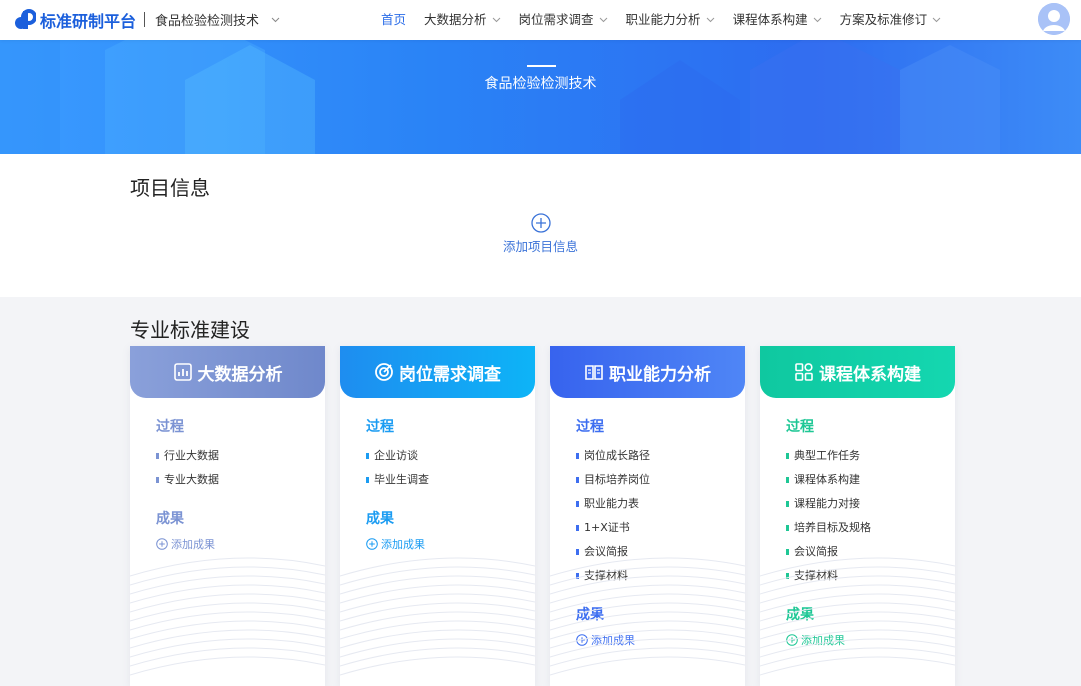 The height and width of the screenshot is (686, 1081). I want to click on bar-chart-icon, so click(182, 372).